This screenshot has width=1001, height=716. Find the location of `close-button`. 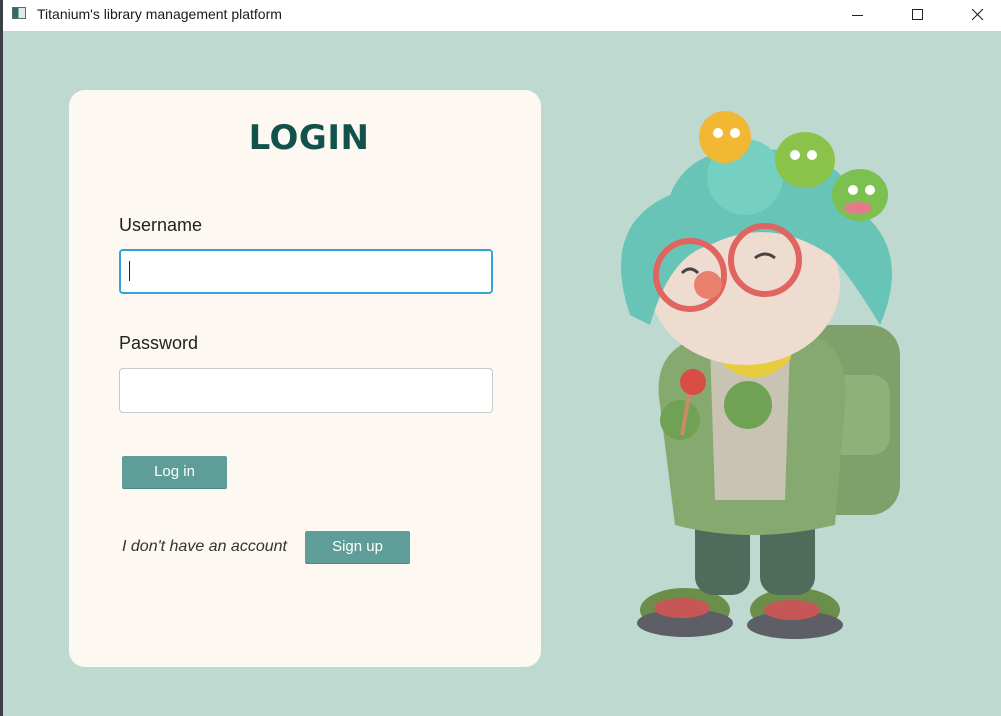

close-button is located at coordinates (978, 15).